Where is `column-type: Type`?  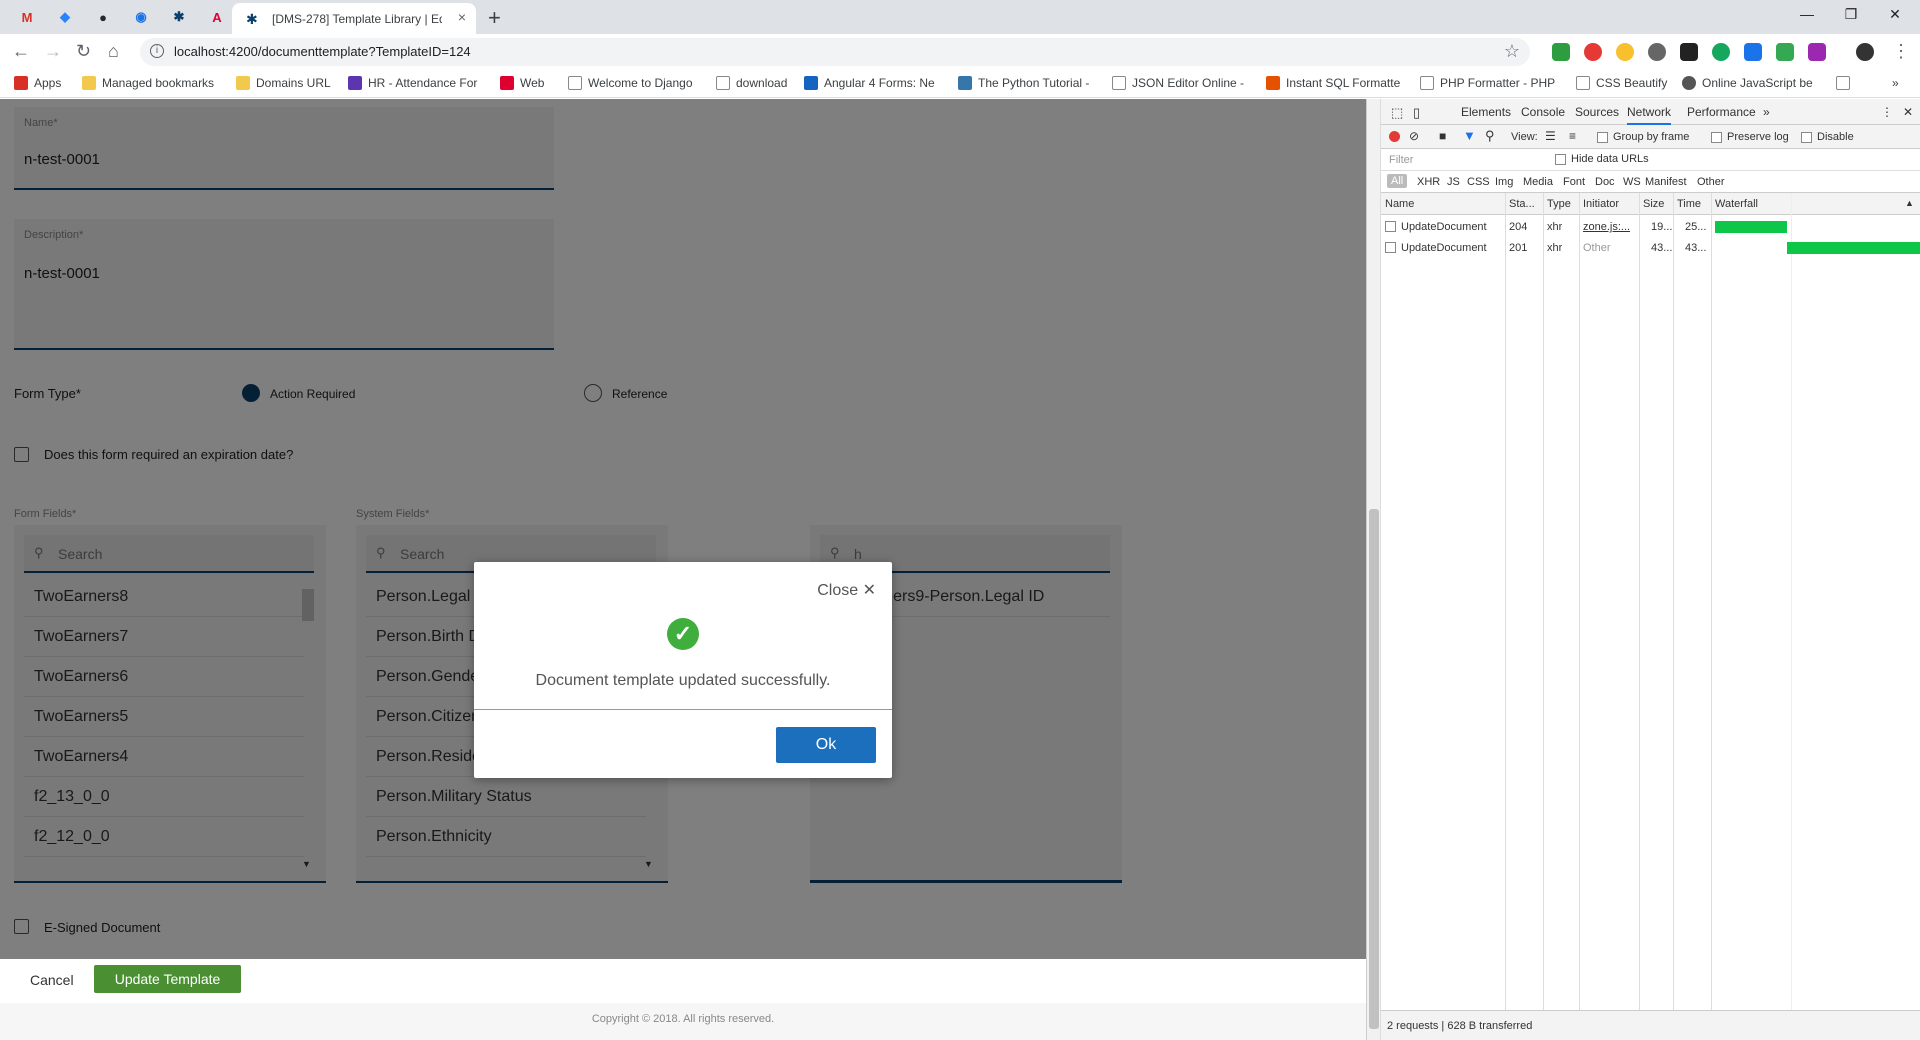 column-type: Type is located at coordinates (1559, 204).